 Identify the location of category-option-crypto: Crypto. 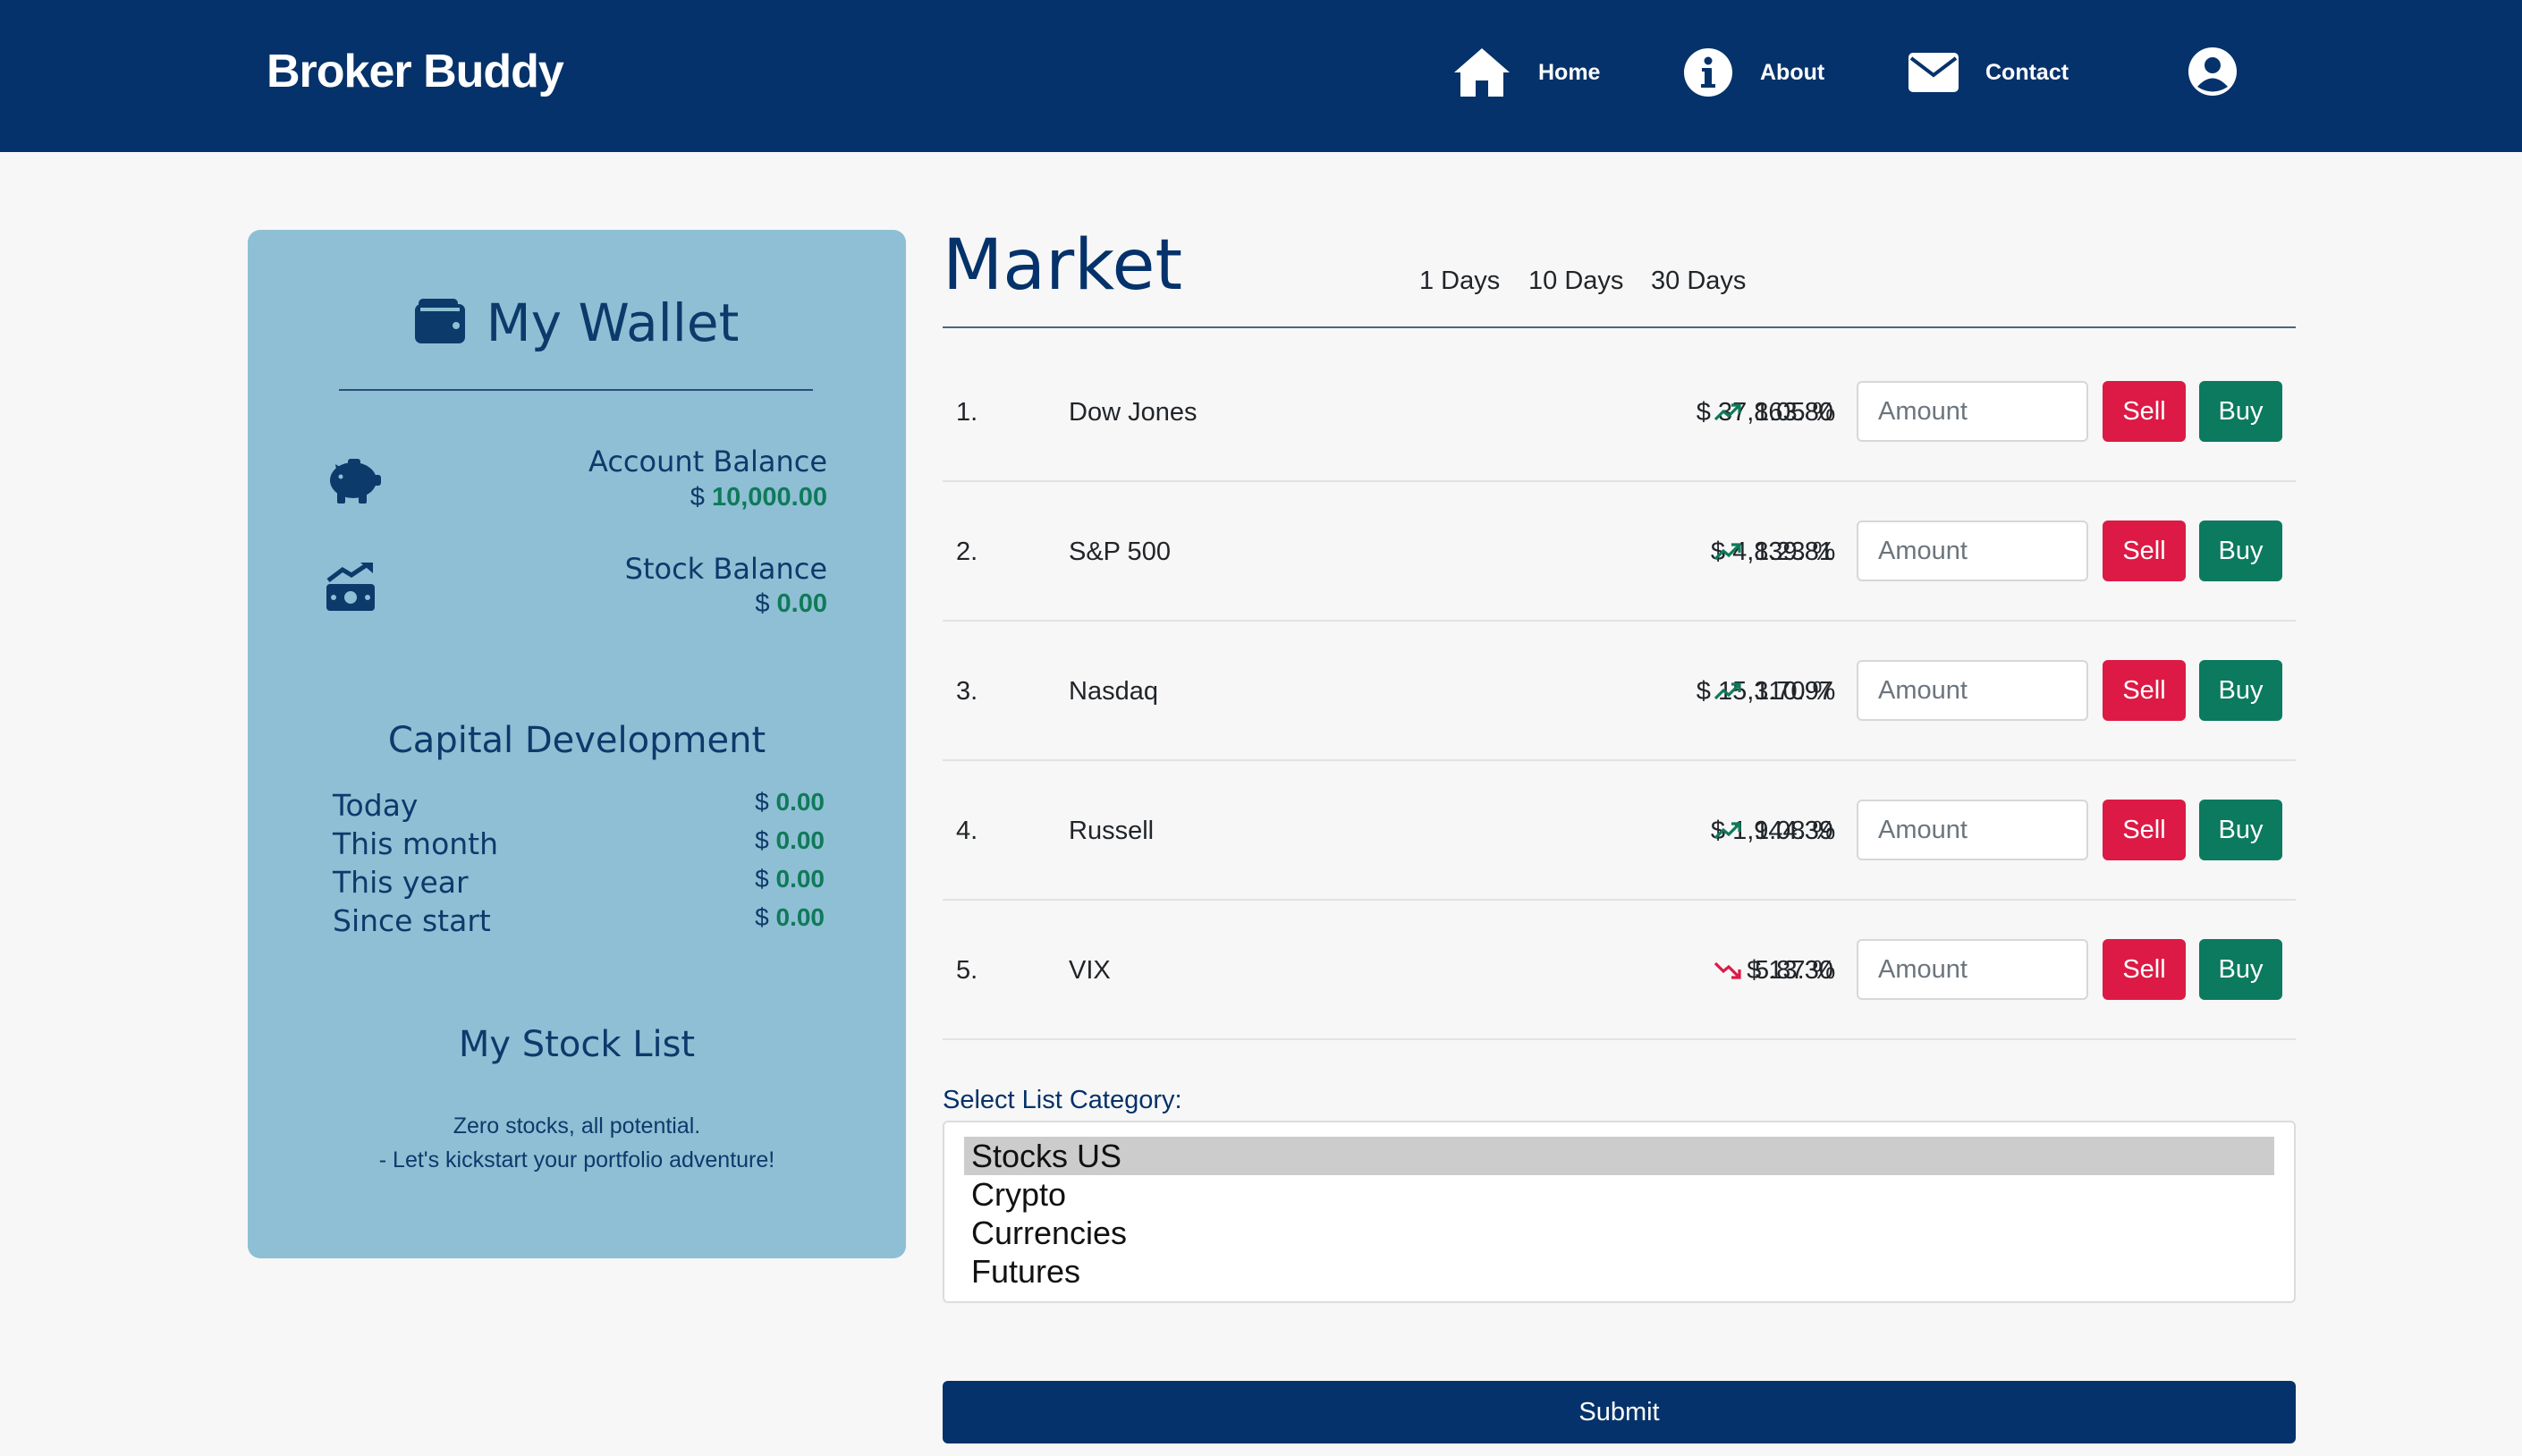
(1619, 1194).